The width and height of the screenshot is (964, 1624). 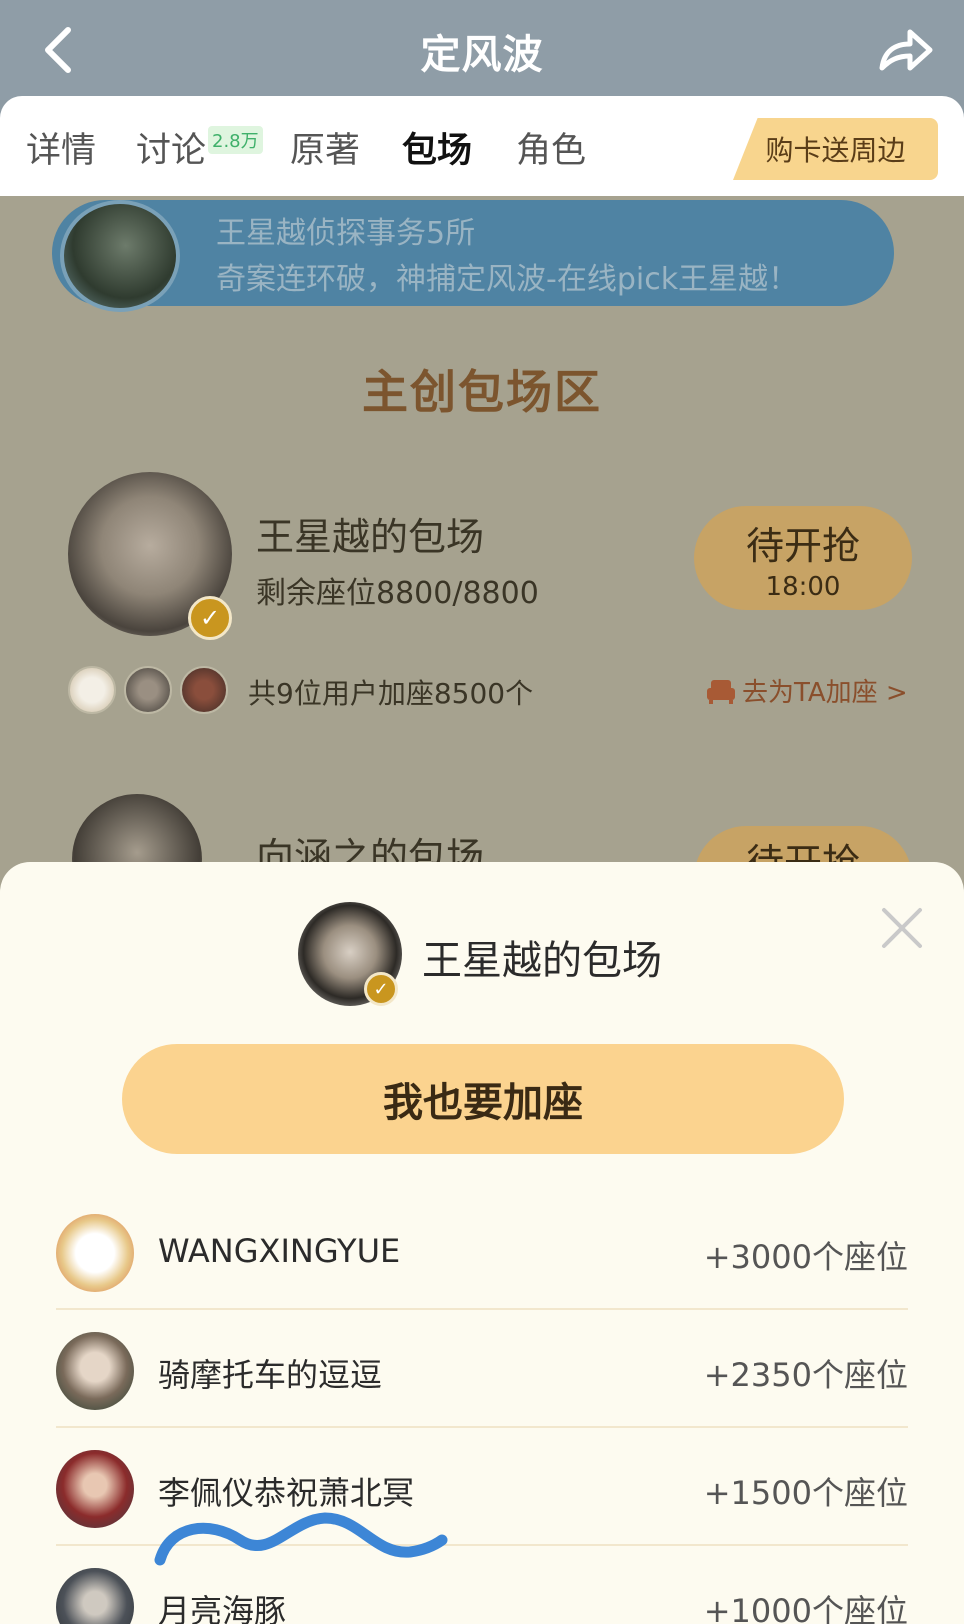 I want to click on joined-users-count: 共9位用户加座8500个, so click(x=391, y=693).